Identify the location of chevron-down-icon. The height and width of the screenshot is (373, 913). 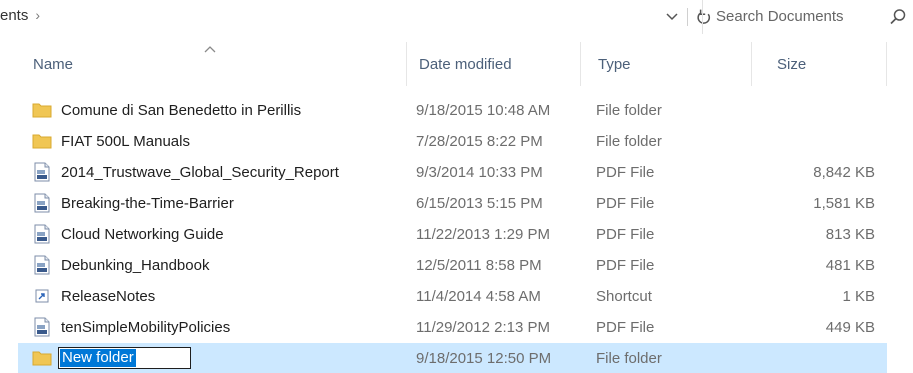
(672, 17).